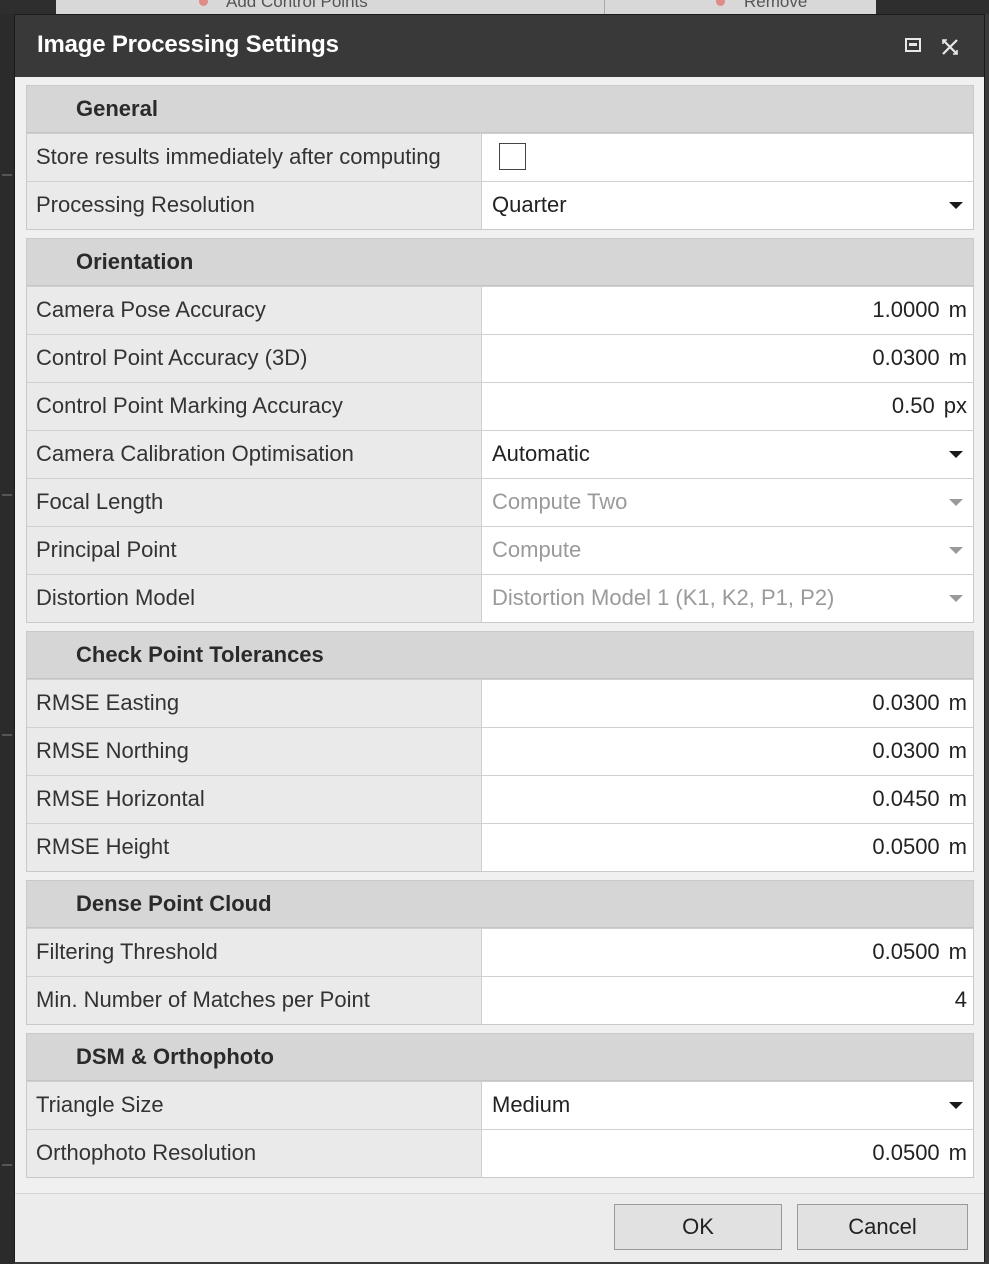 The width and height of the screenshot is (989, 1264). I want to click on filtering-threshold-label: Filtering Threshold, so click(254, 952).